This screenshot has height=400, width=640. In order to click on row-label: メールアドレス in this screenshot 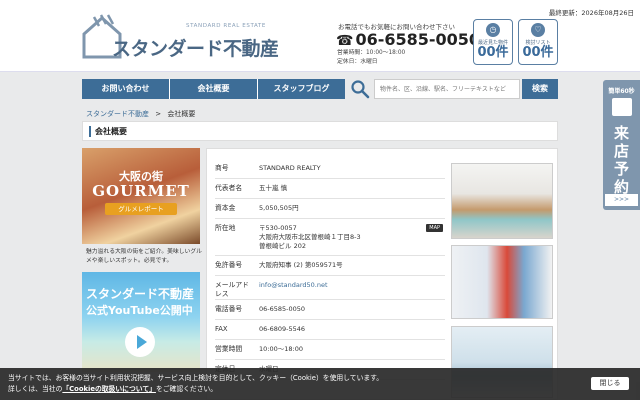, I will do `click(232, 289)`.